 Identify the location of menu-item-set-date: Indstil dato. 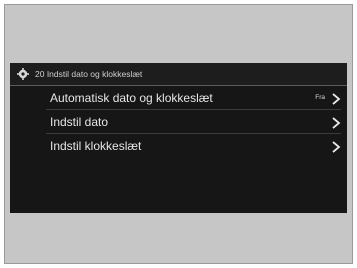
(178, 122).